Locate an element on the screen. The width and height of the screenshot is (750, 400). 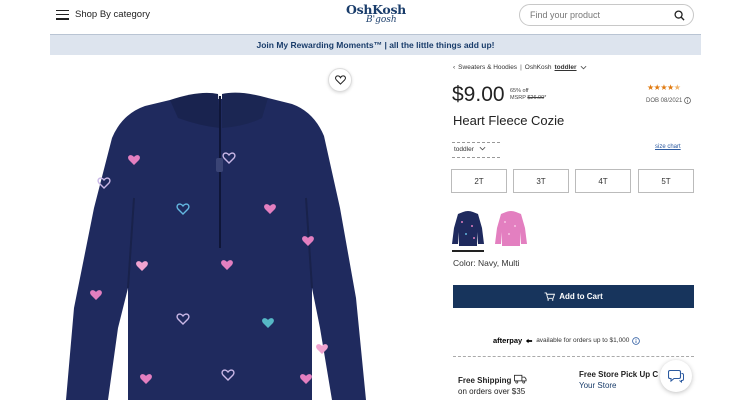
price-meta: 65% off MSRP $26.00* is located at coordinates (528, 95).